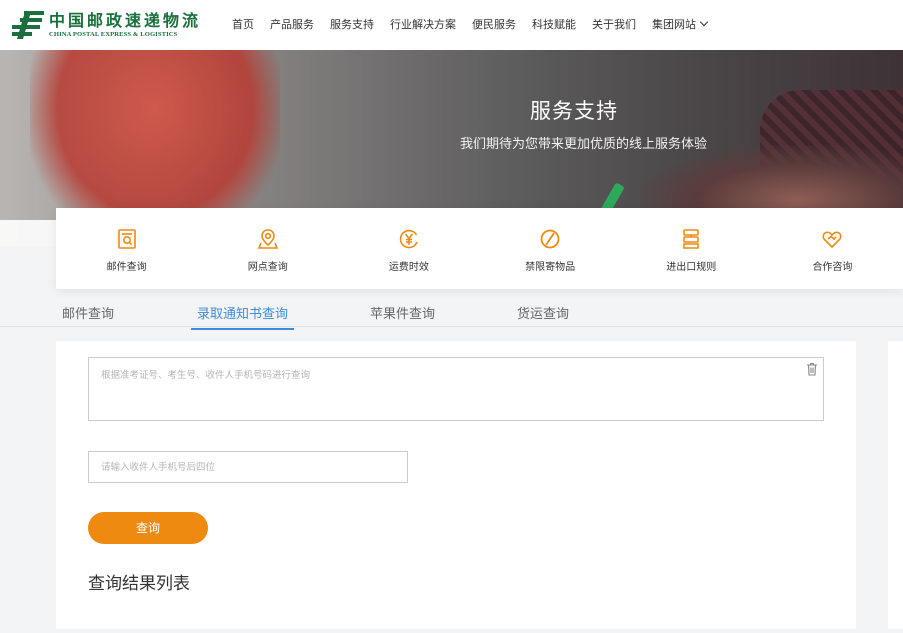 The image size is (903, 633). Describe the element at coordinates (402, 315) in the screenshot. I see `tab-apple-package-query: 苹果件查询` at that location.